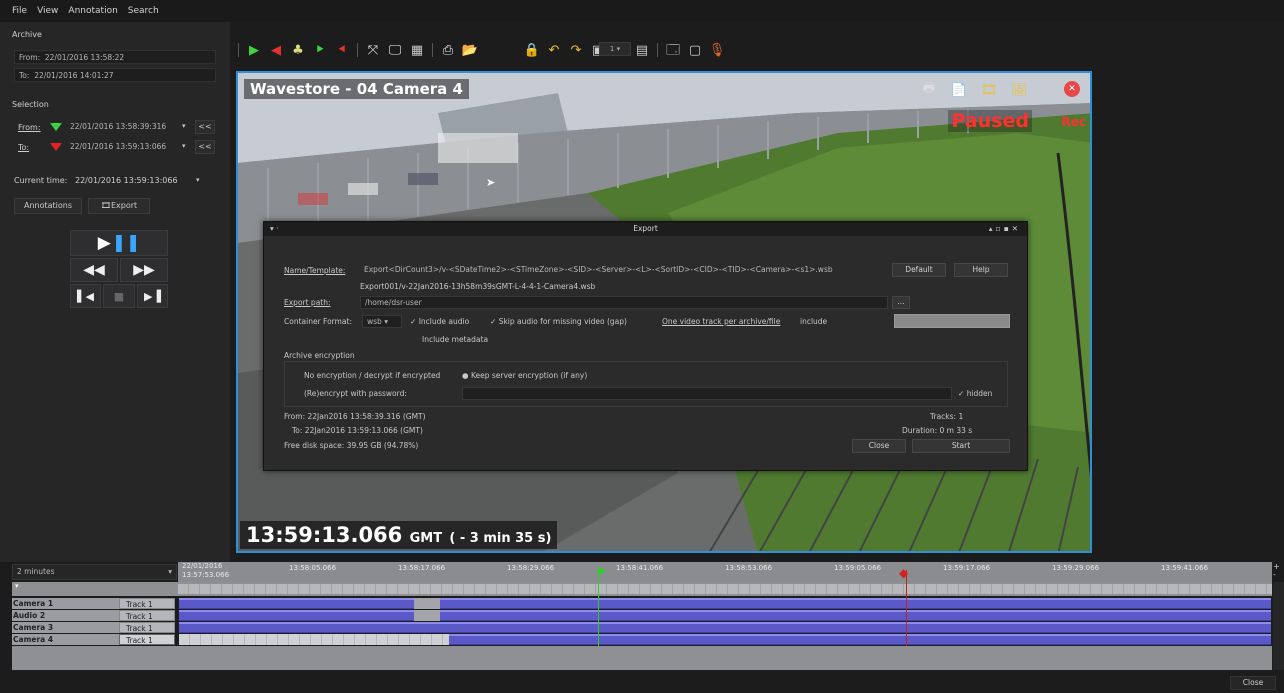  Describe the element at coordinates (17, 586) in the screenshot. I see `collapse-icon: ▾` at that location.